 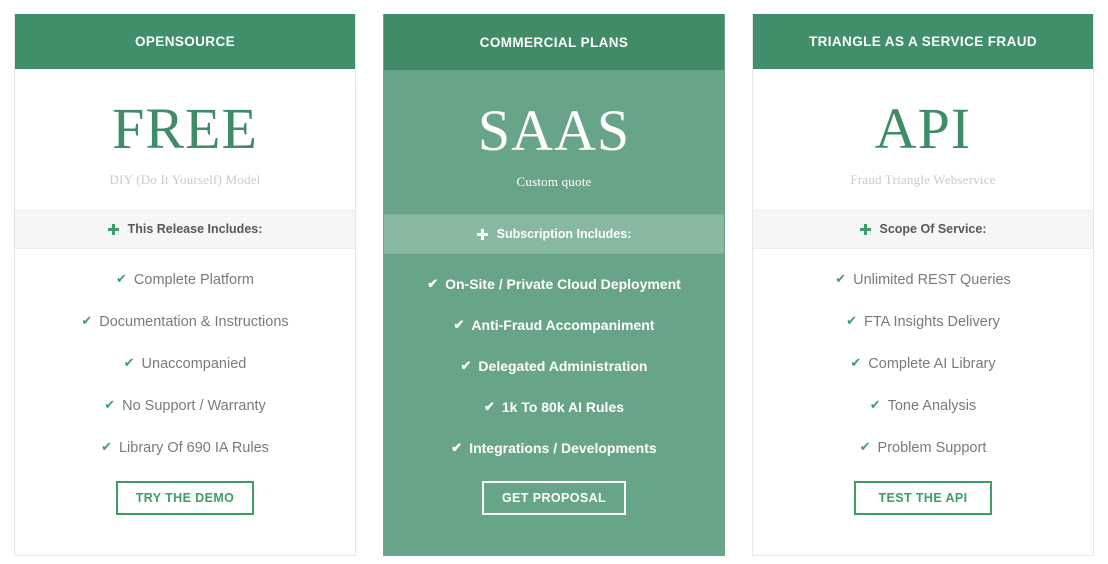 I want to click on feature-item: ✔ Complete AI Library, so click(x=923, y=363).